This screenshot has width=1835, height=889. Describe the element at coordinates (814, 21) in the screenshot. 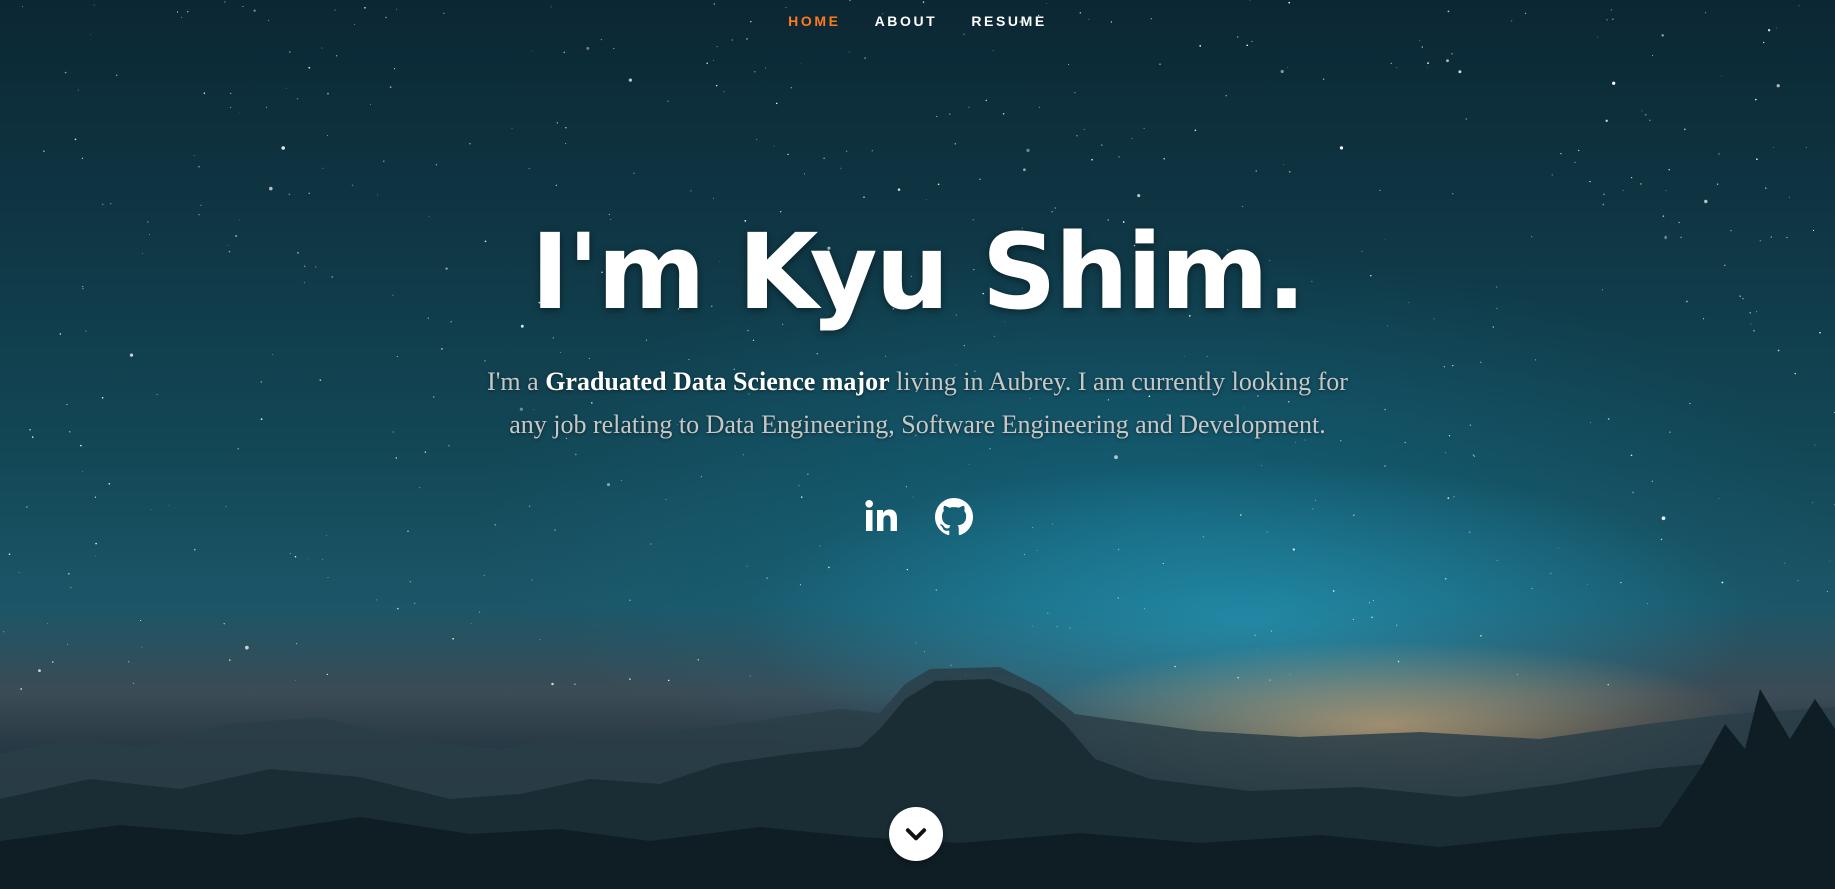

I see `nav-home-link: HOME` at that location.